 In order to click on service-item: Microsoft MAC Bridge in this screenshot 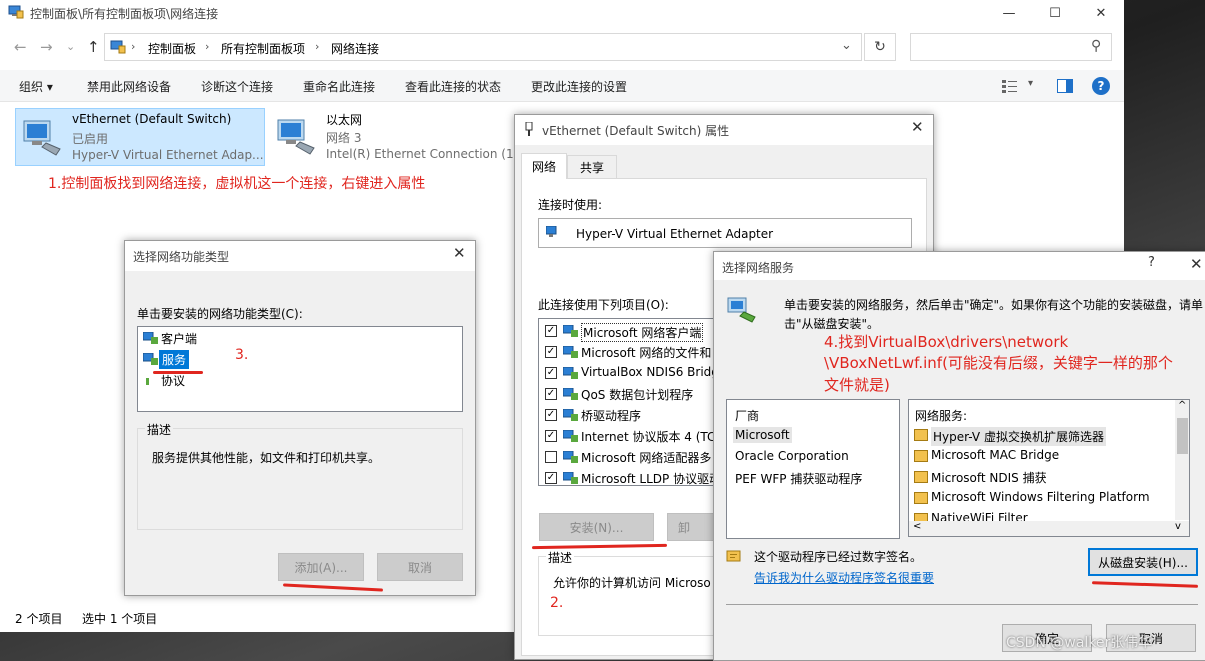, I will do `click(995, 455)`.